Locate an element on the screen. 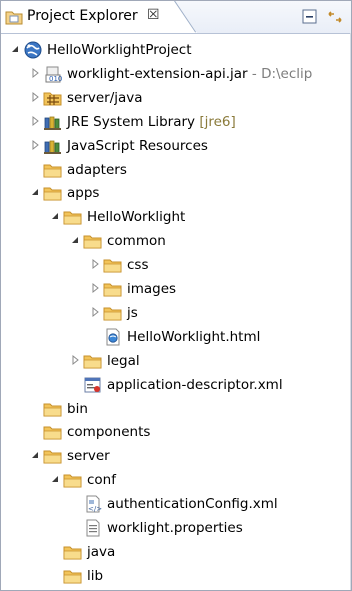  tree-item-label: HelloWorklight is located at coordinates (136, 217).